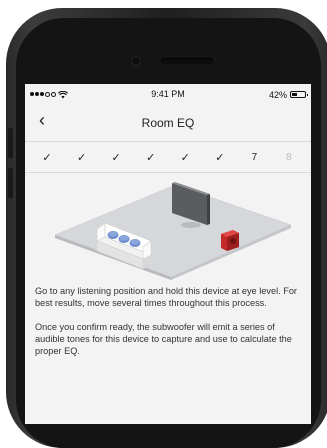  Describe the element at coordinates (254, 157) in the screenshot. I see `step-7: 7` at that location.